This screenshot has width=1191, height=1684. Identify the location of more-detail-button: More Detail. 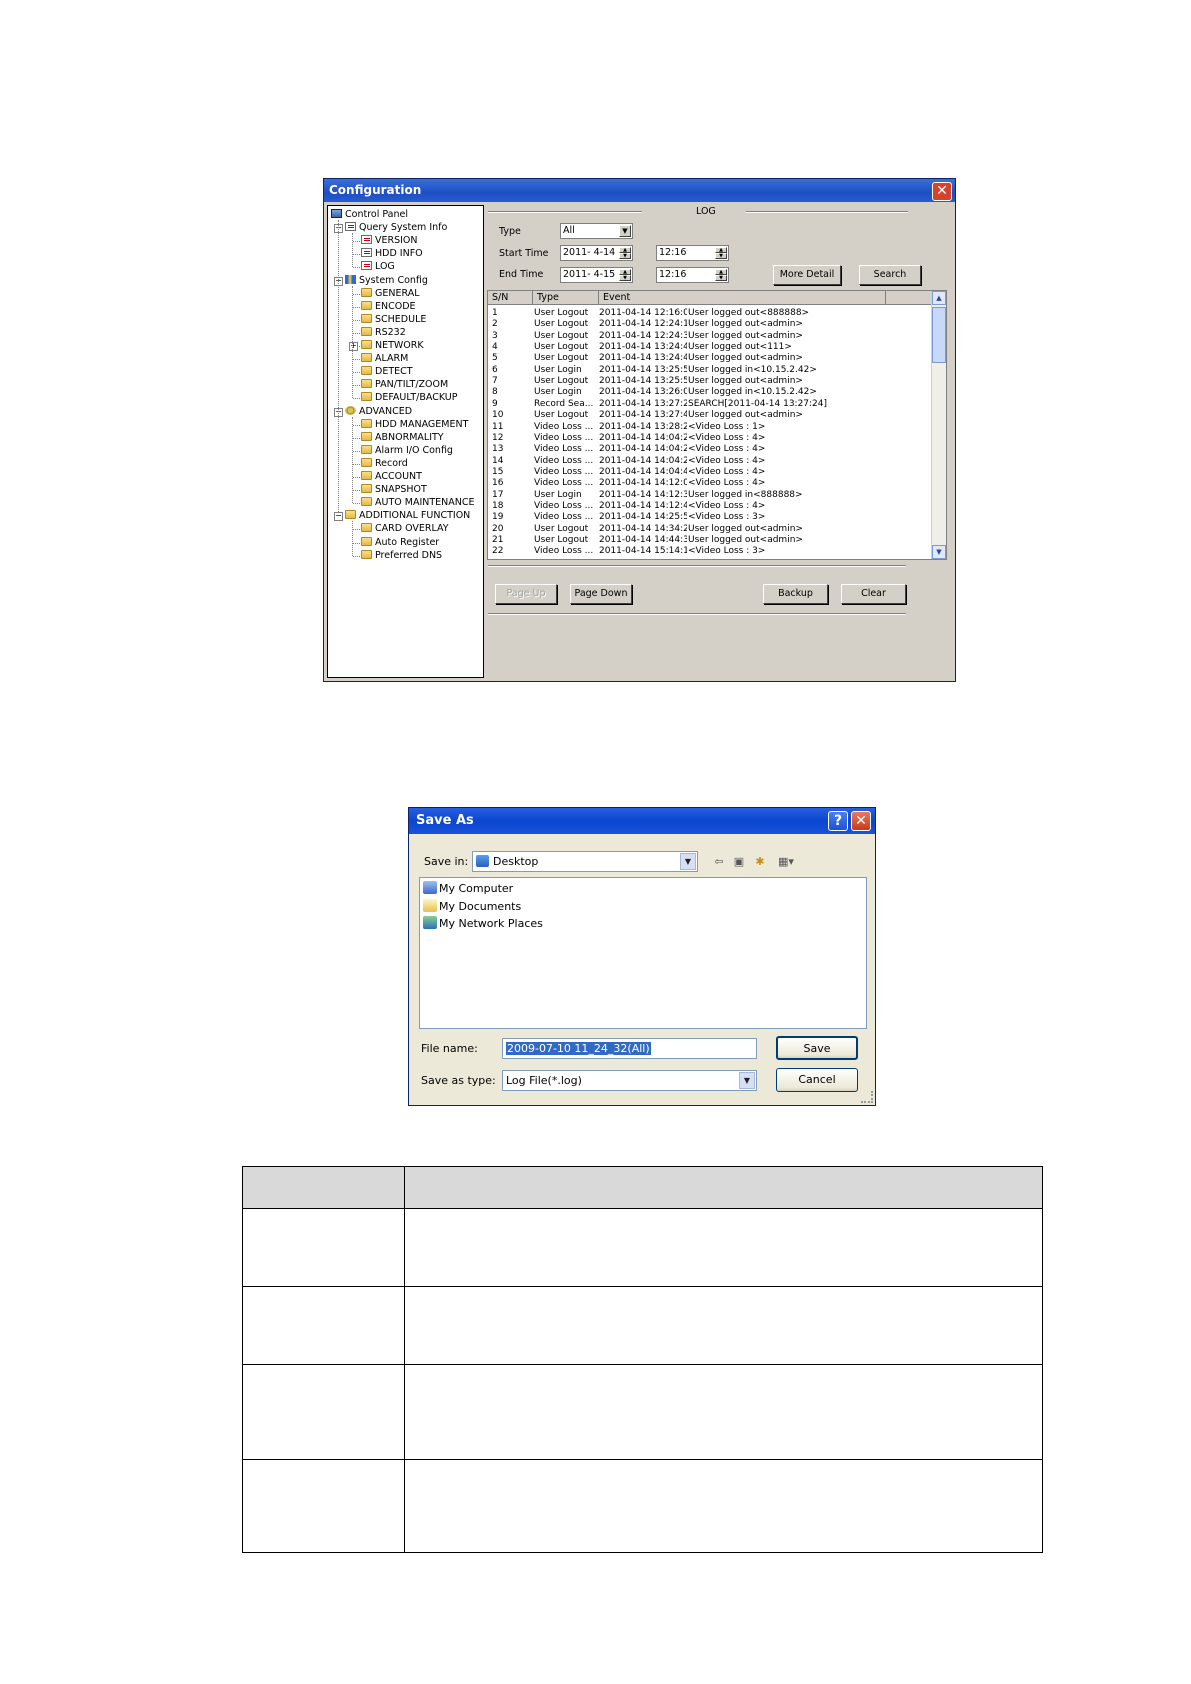
(807, 275).